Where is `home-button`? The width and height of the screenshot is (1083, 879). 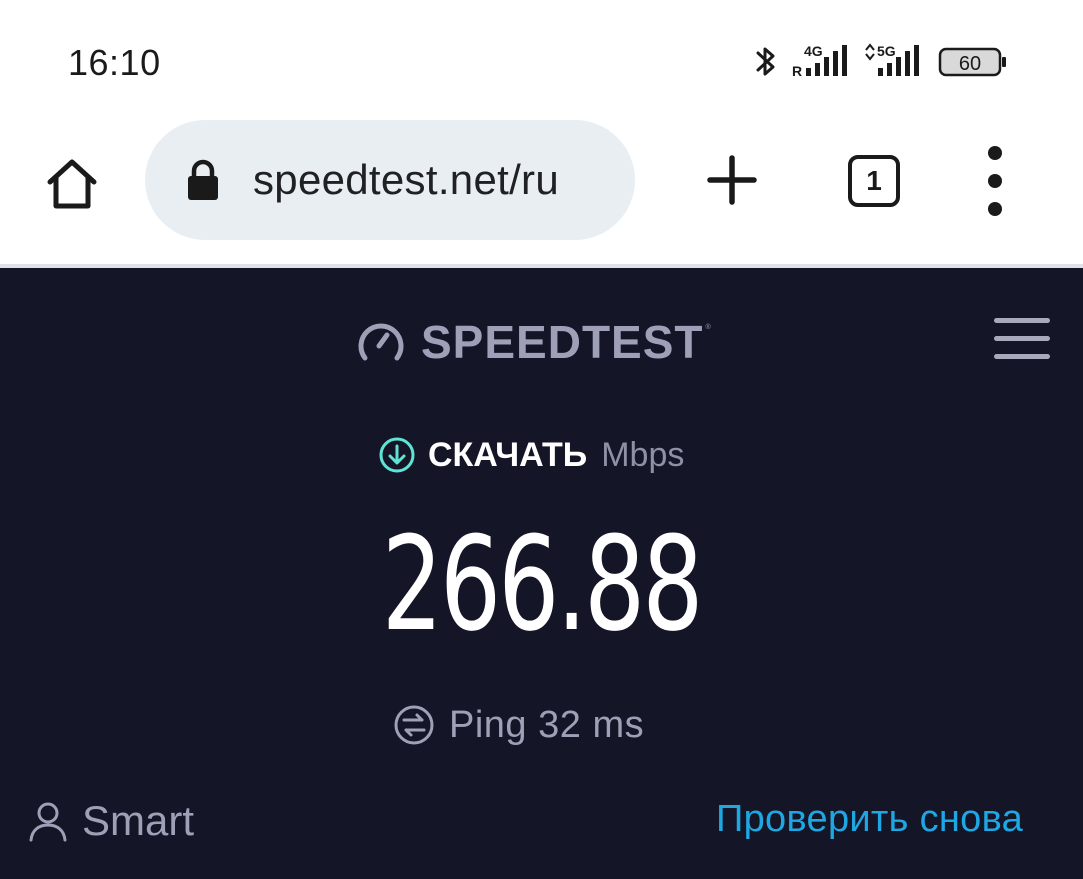
home-button is located at coordinates (72, 184).